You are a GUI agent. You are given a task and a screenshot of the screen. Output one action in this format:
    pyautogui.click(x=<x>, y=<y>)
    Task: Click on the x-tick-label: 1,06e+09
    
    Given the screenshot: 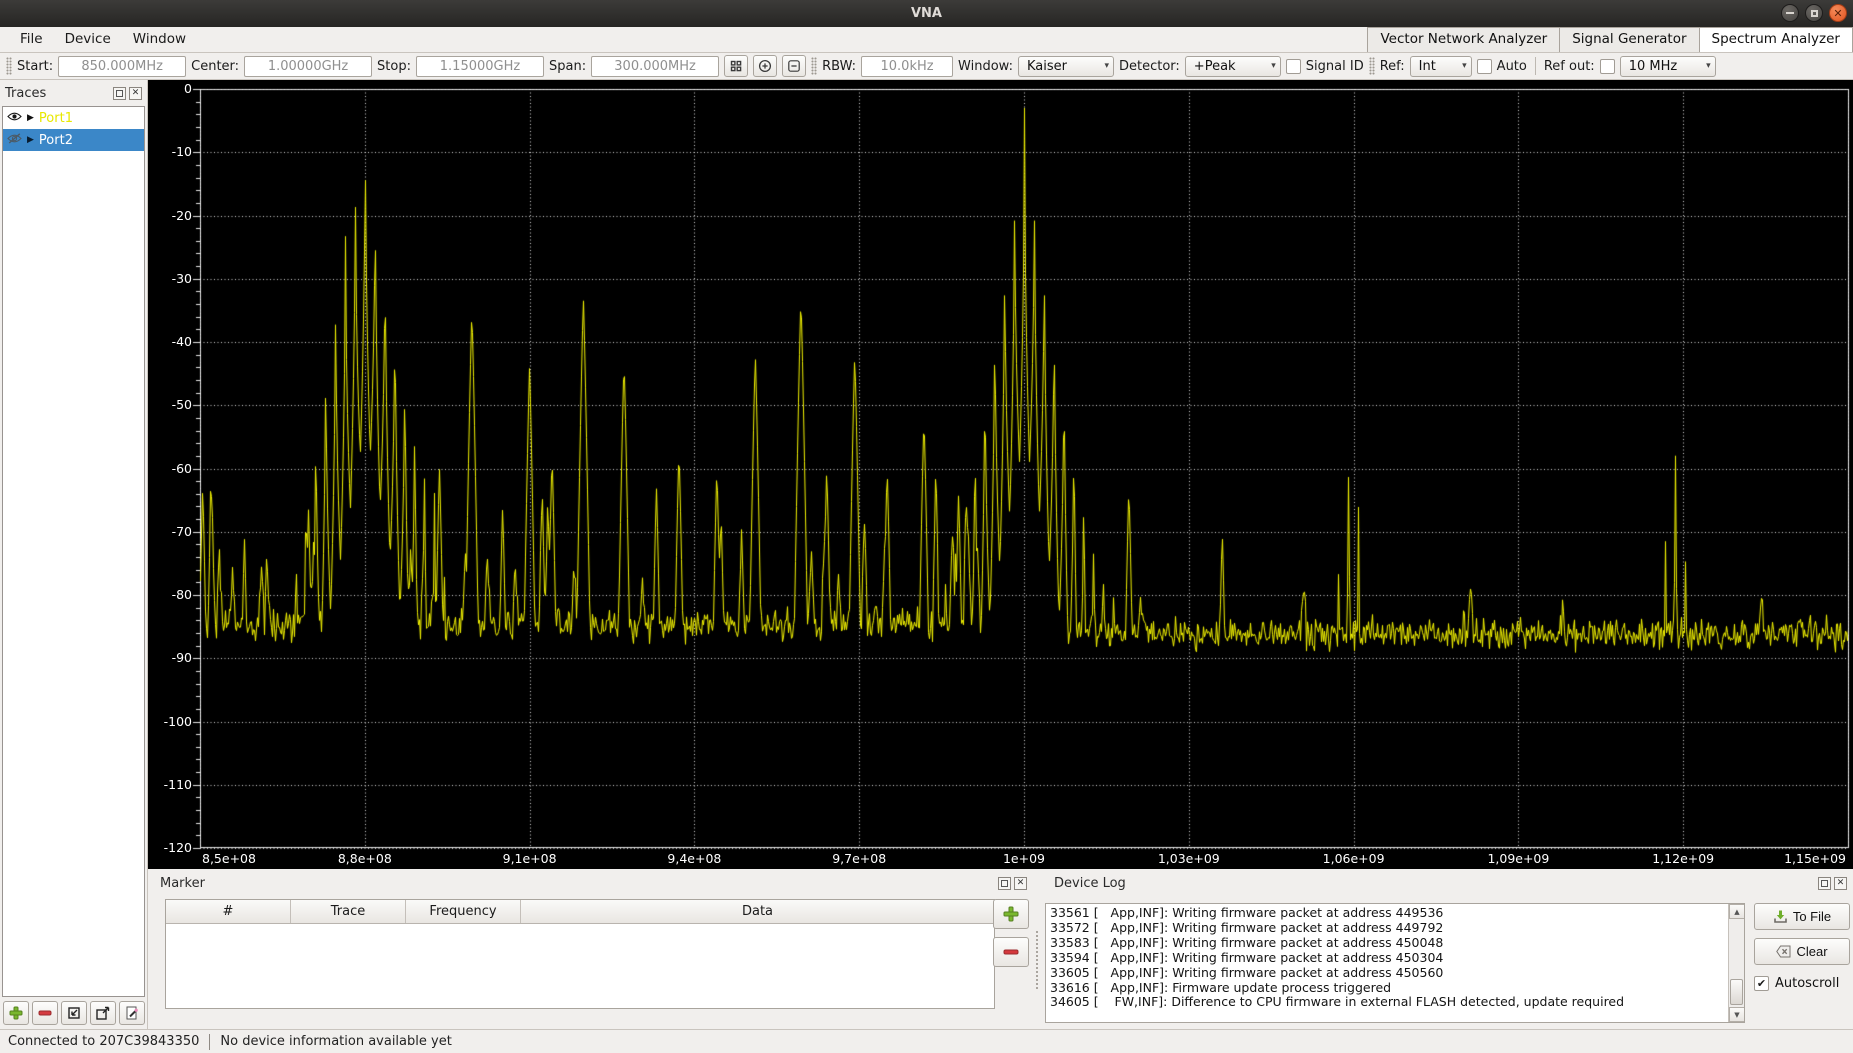 What is the action you would take?
    pyautogui.click(x=1353, y=858)
    